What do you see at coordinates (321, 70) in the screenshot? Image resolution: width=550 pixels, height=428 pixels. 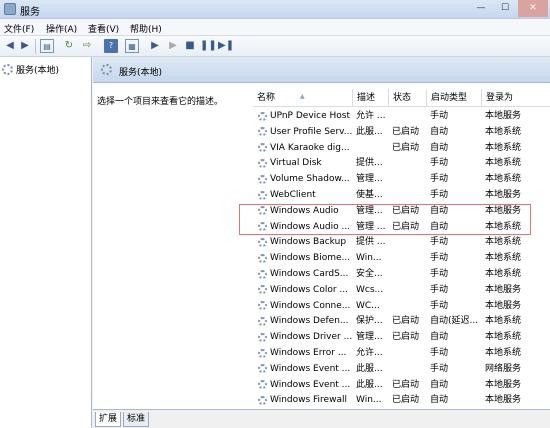 I see `pane-header: 服务(本地)` at bounding box center [321, 70].